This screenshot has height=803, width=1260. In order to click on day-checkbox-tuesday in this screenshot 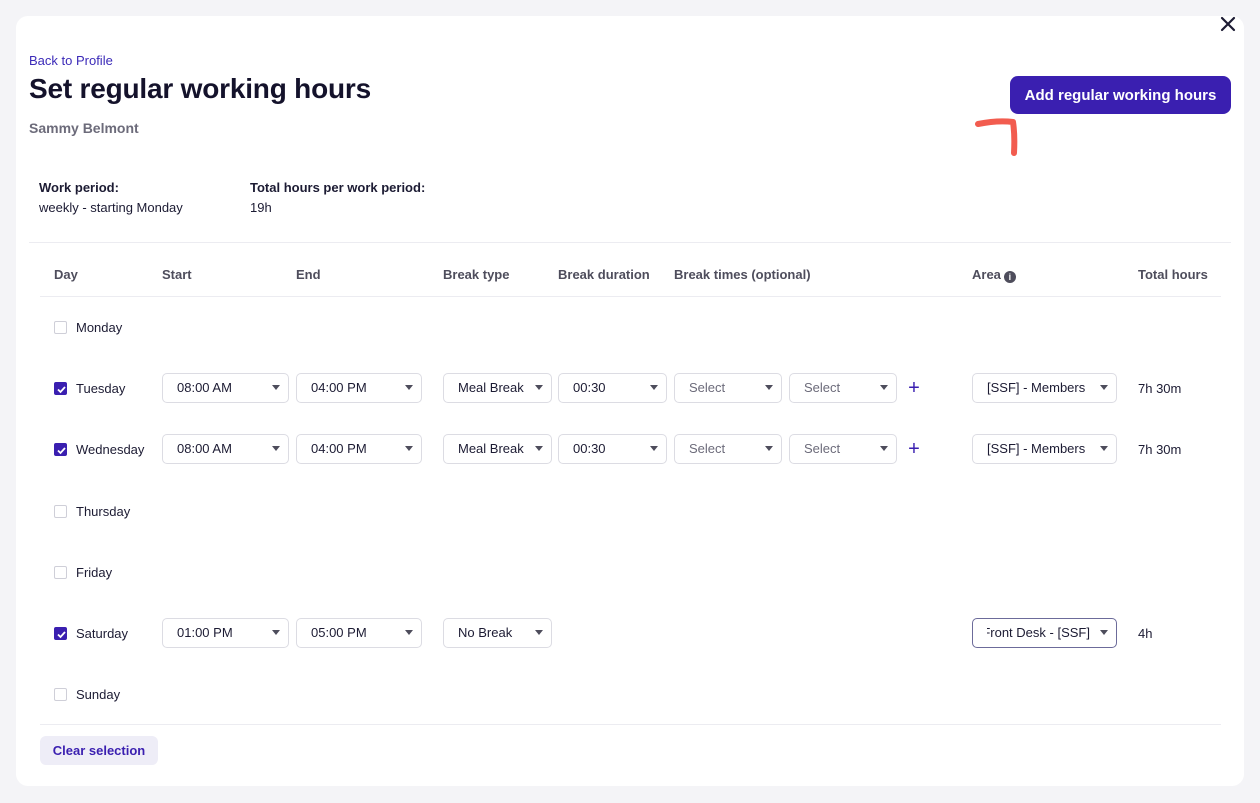, I will do `click(60, 388)`.